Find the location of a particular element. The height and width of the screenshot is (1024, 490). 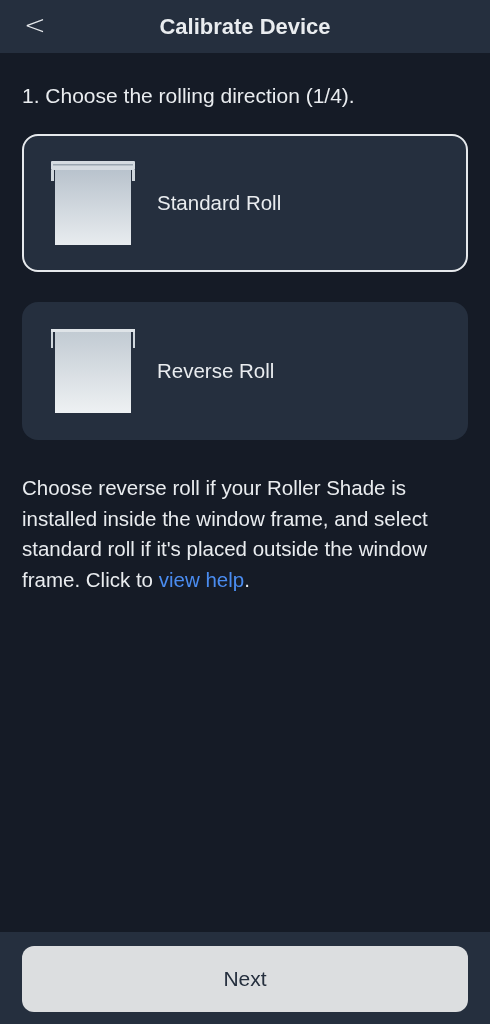

next-button: Next is located at coordinates (245, 979).